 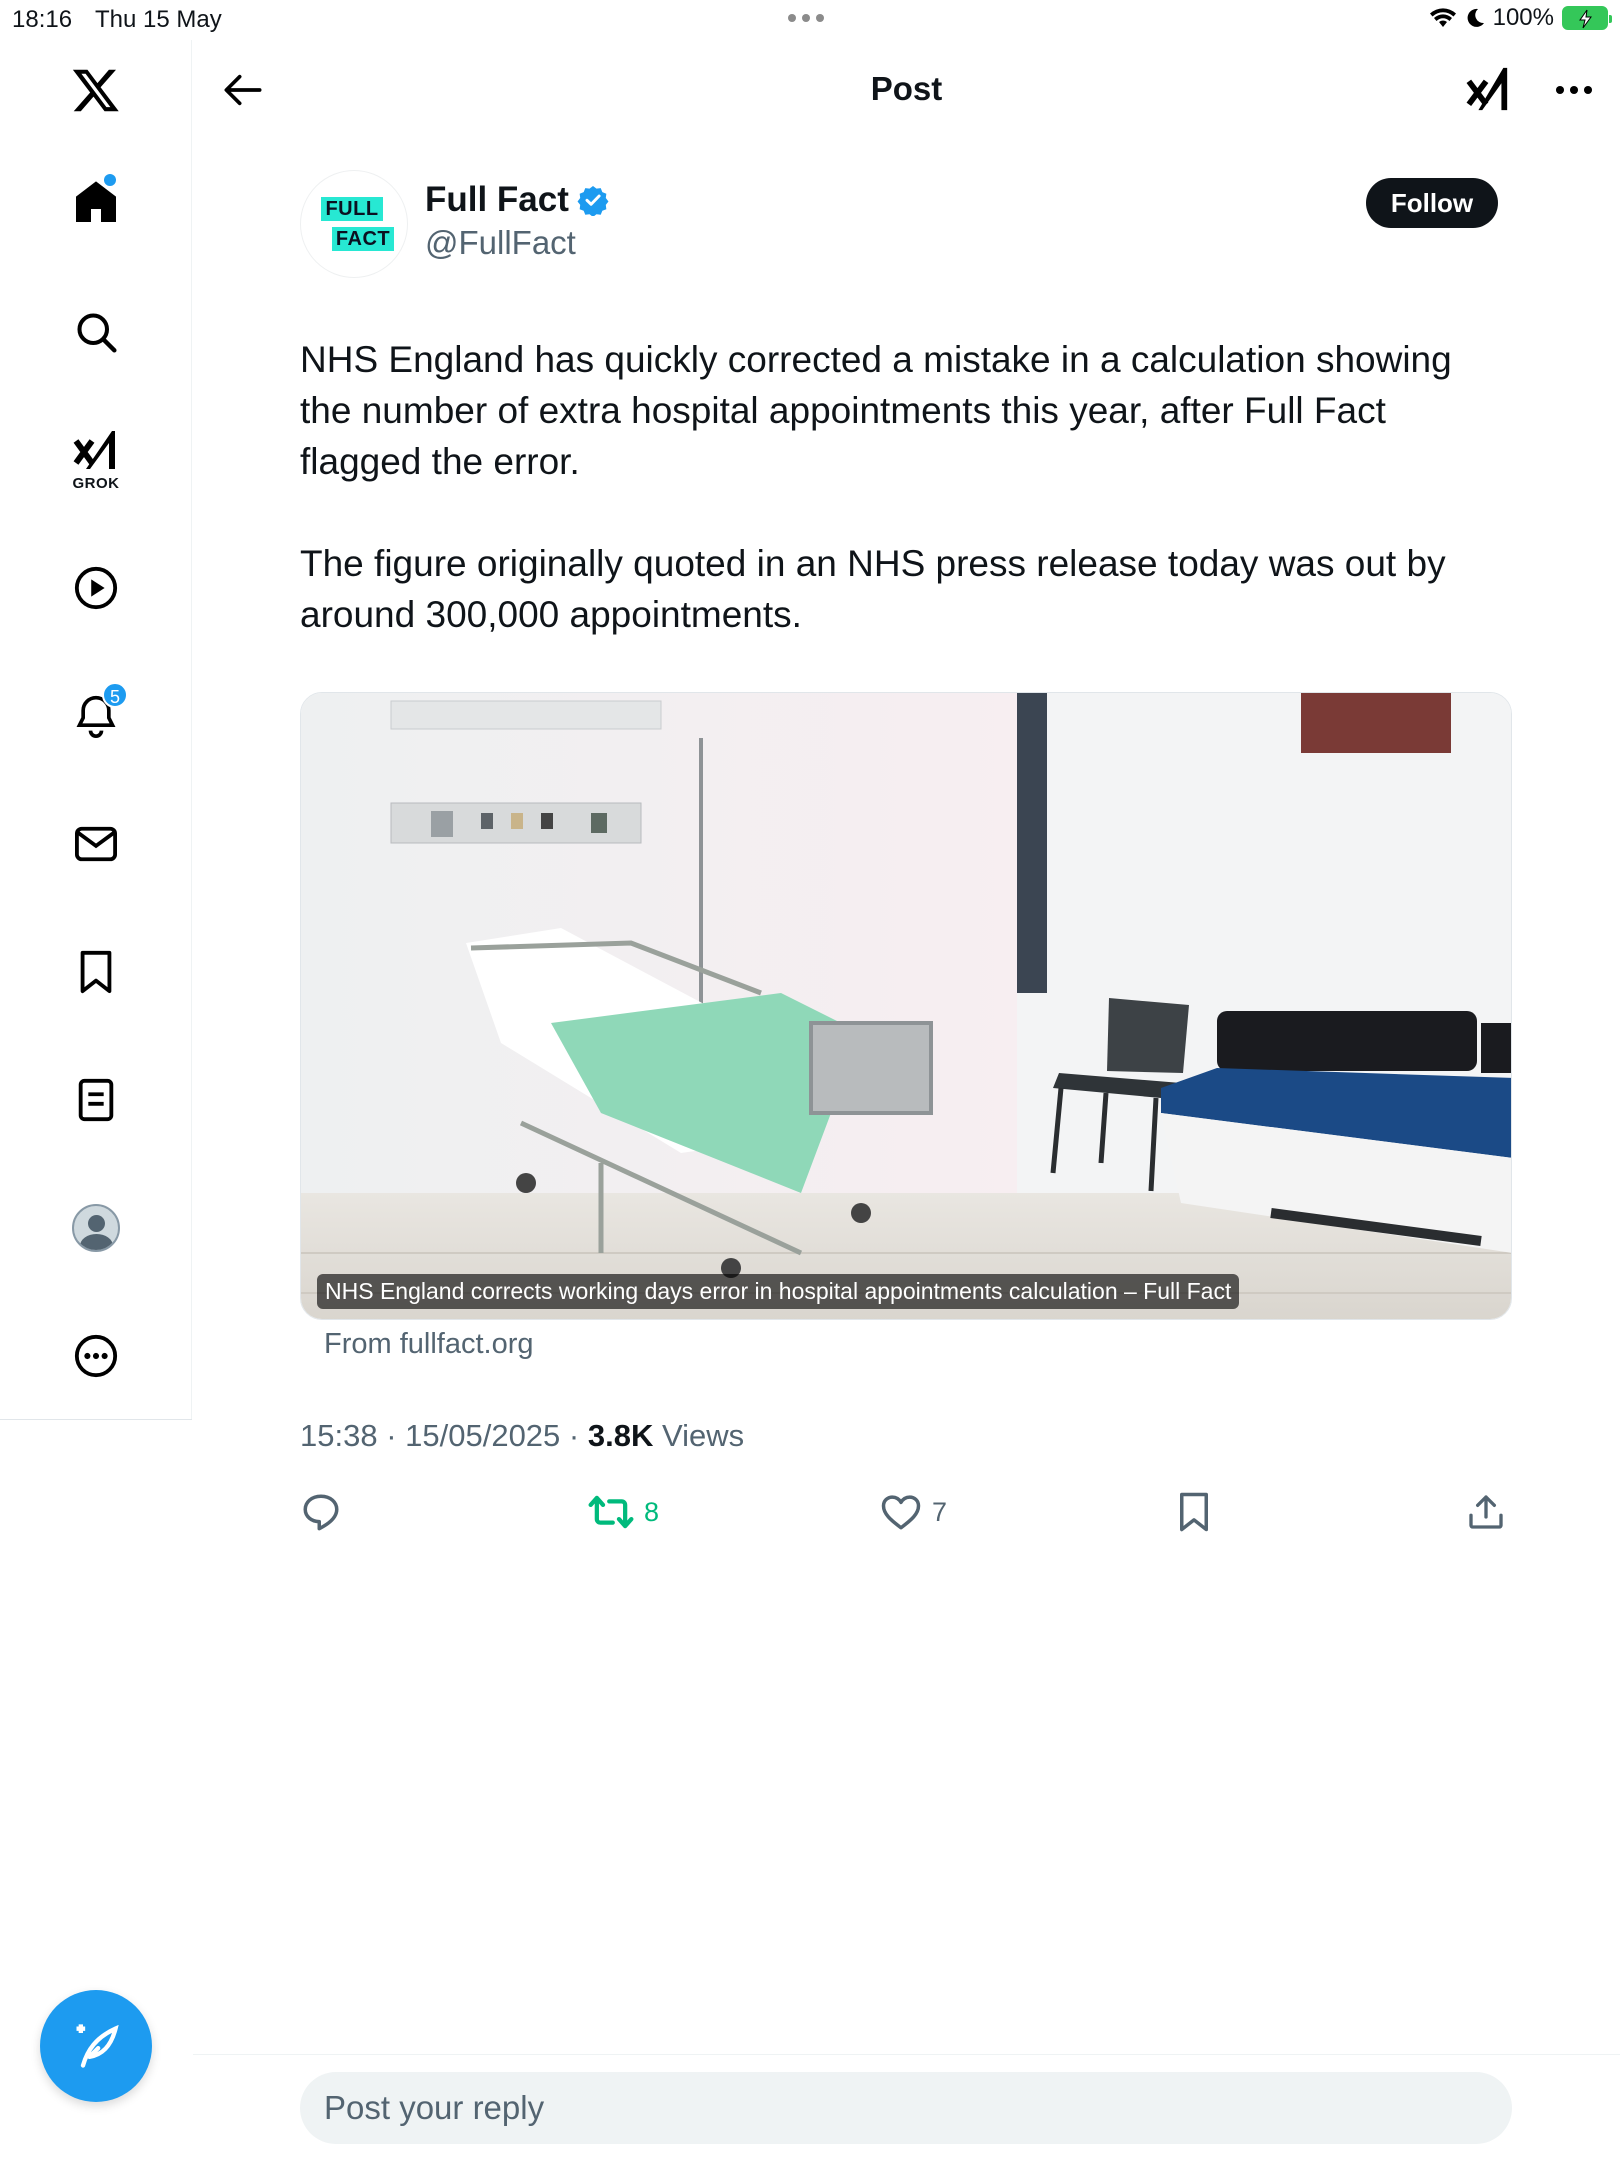 I want to click on more-options-button, so click(x=1574, y=92).